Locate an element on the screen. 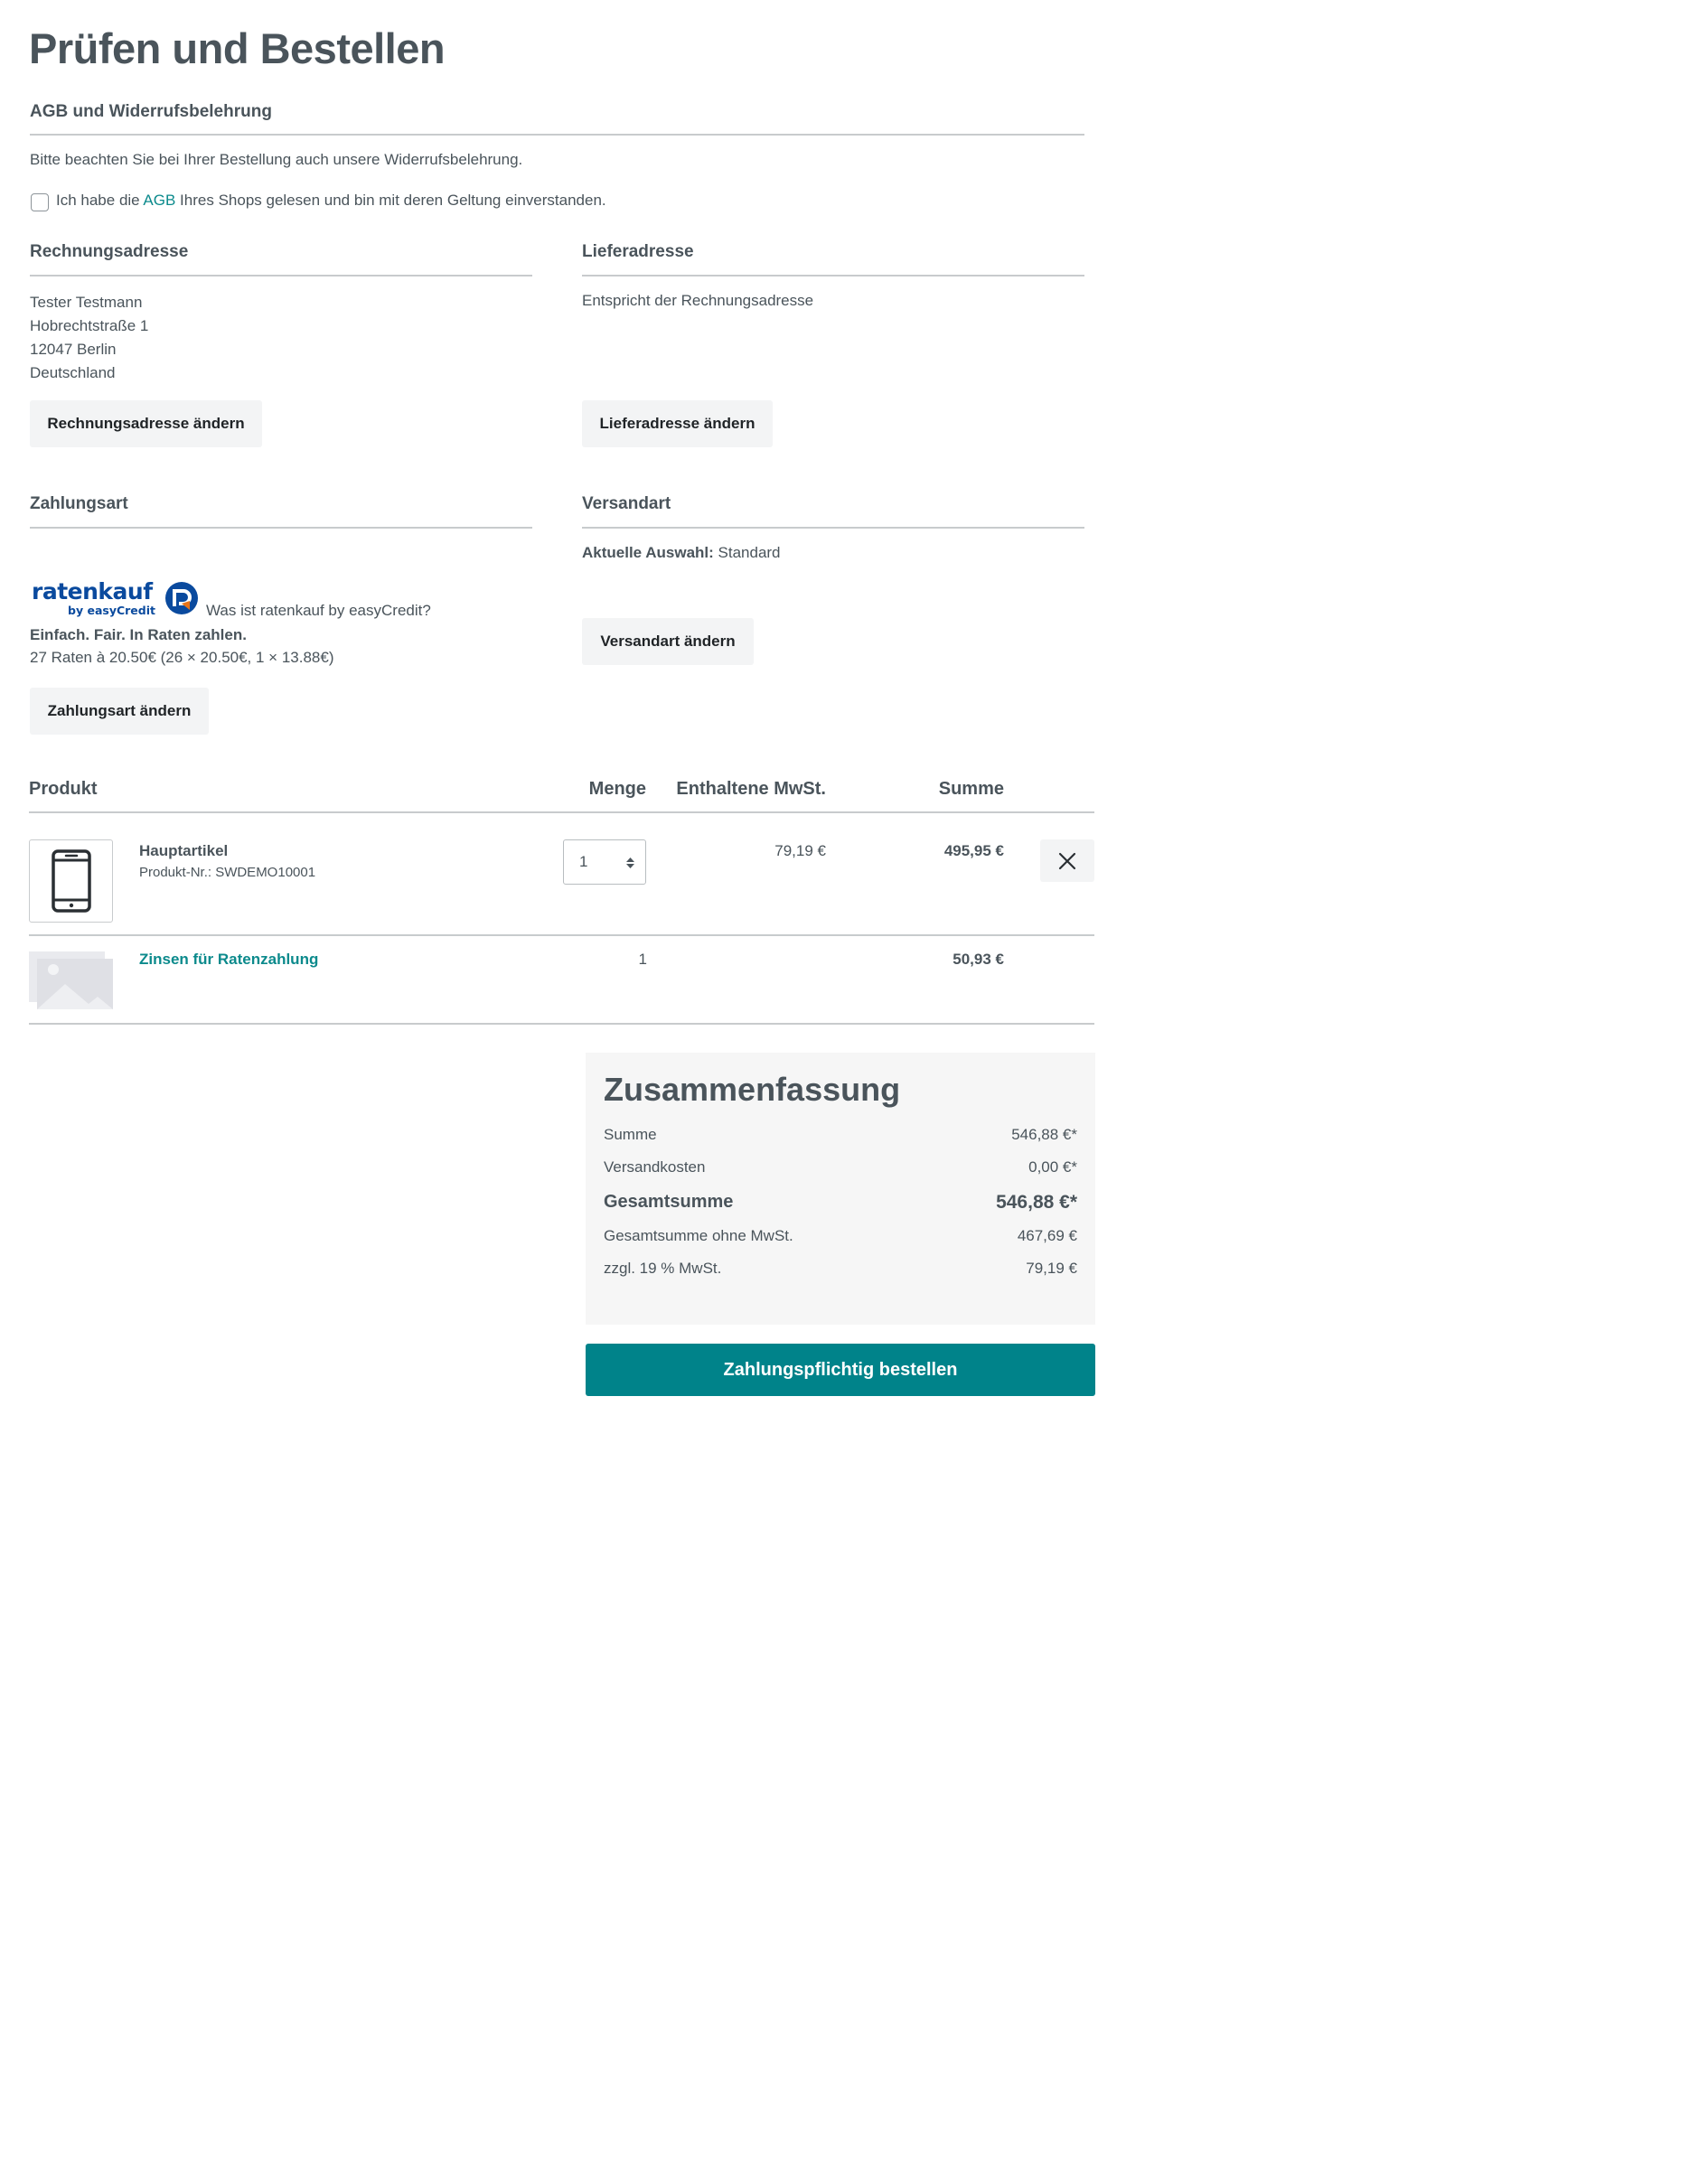 Image resolution: width=1708 pixels, height=2165 pixels. place-order-button: Zahlungspflichtig bestellen is located at coordinates (840, 1370).